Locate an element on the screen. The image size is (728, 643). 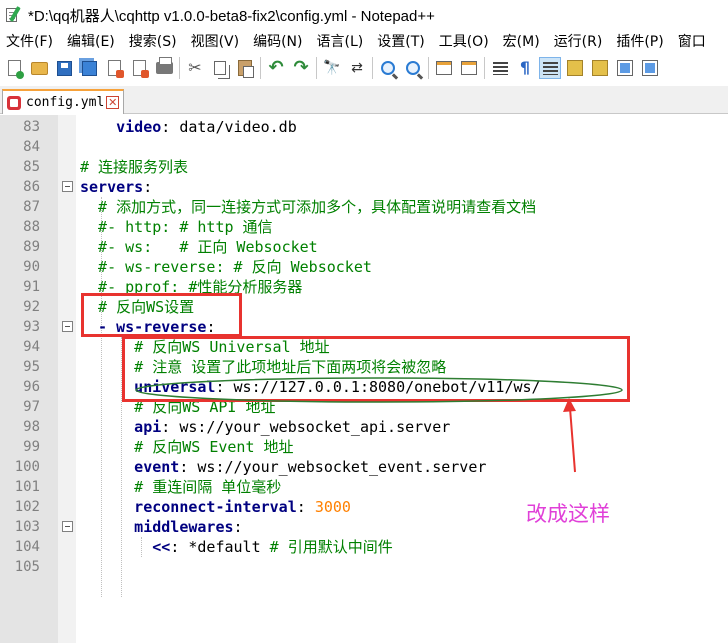
code-line: 102 reconnect-interval: 3000 is located at coordinates (364, 507).